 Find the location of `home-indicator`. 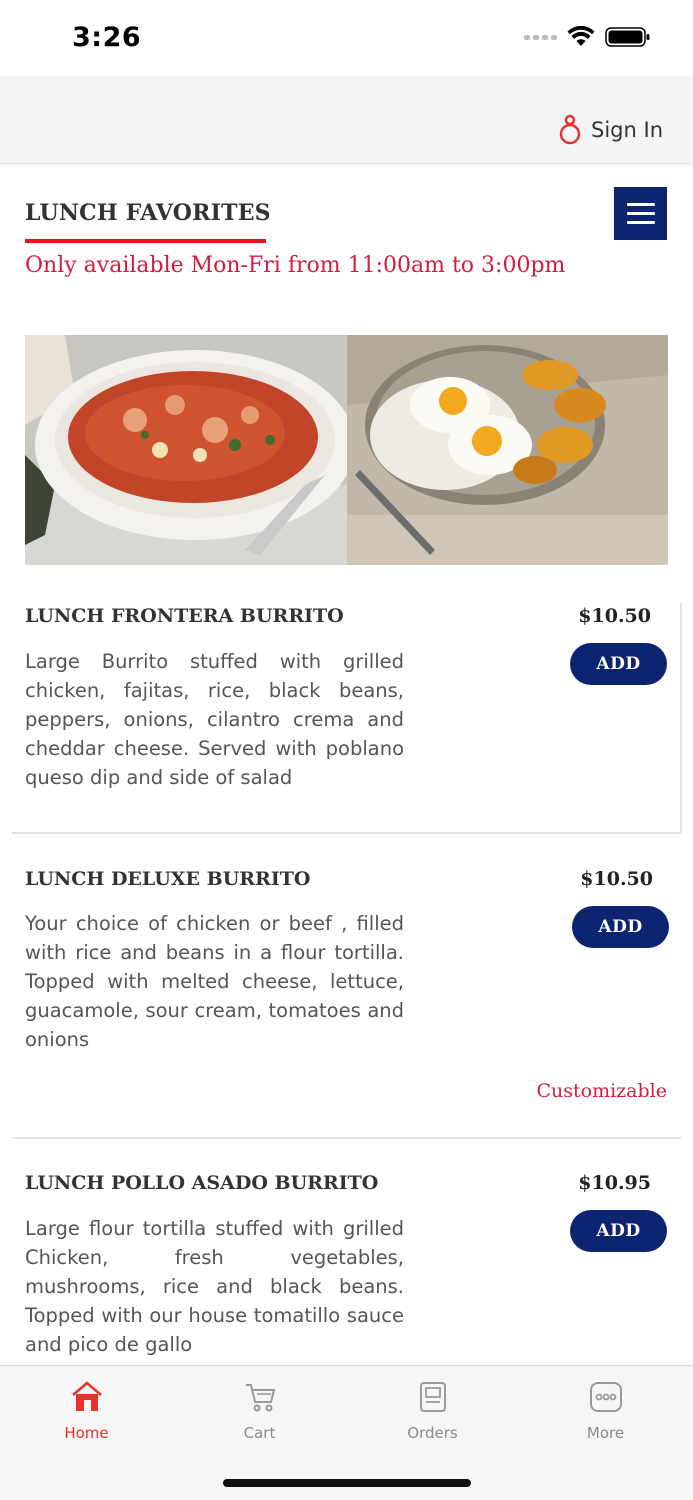

home-indicator is located at coordinates (347, 1483).